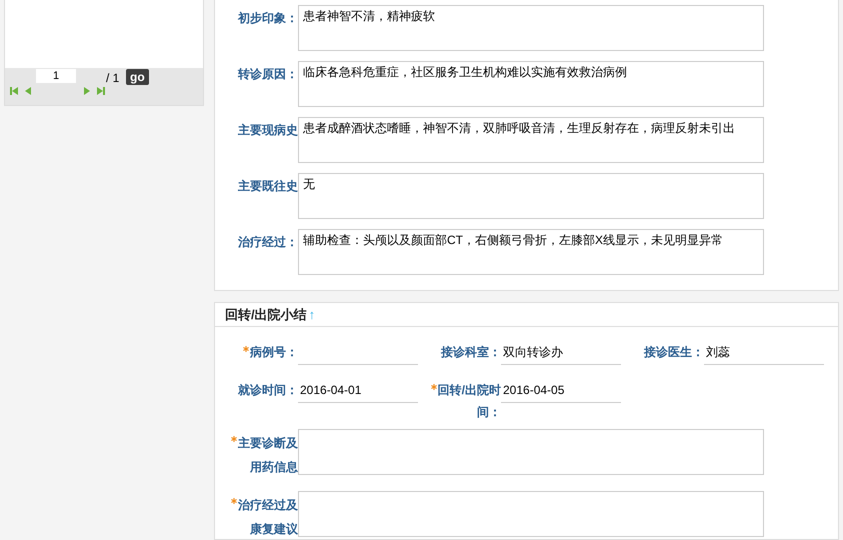 Image resolution: width=843 pixels, height=540 pixels. What do you see at coordinates (267, 242) in the screenshot?
I see `field-label: 治疗经过：` at bounding box center [267, 242].